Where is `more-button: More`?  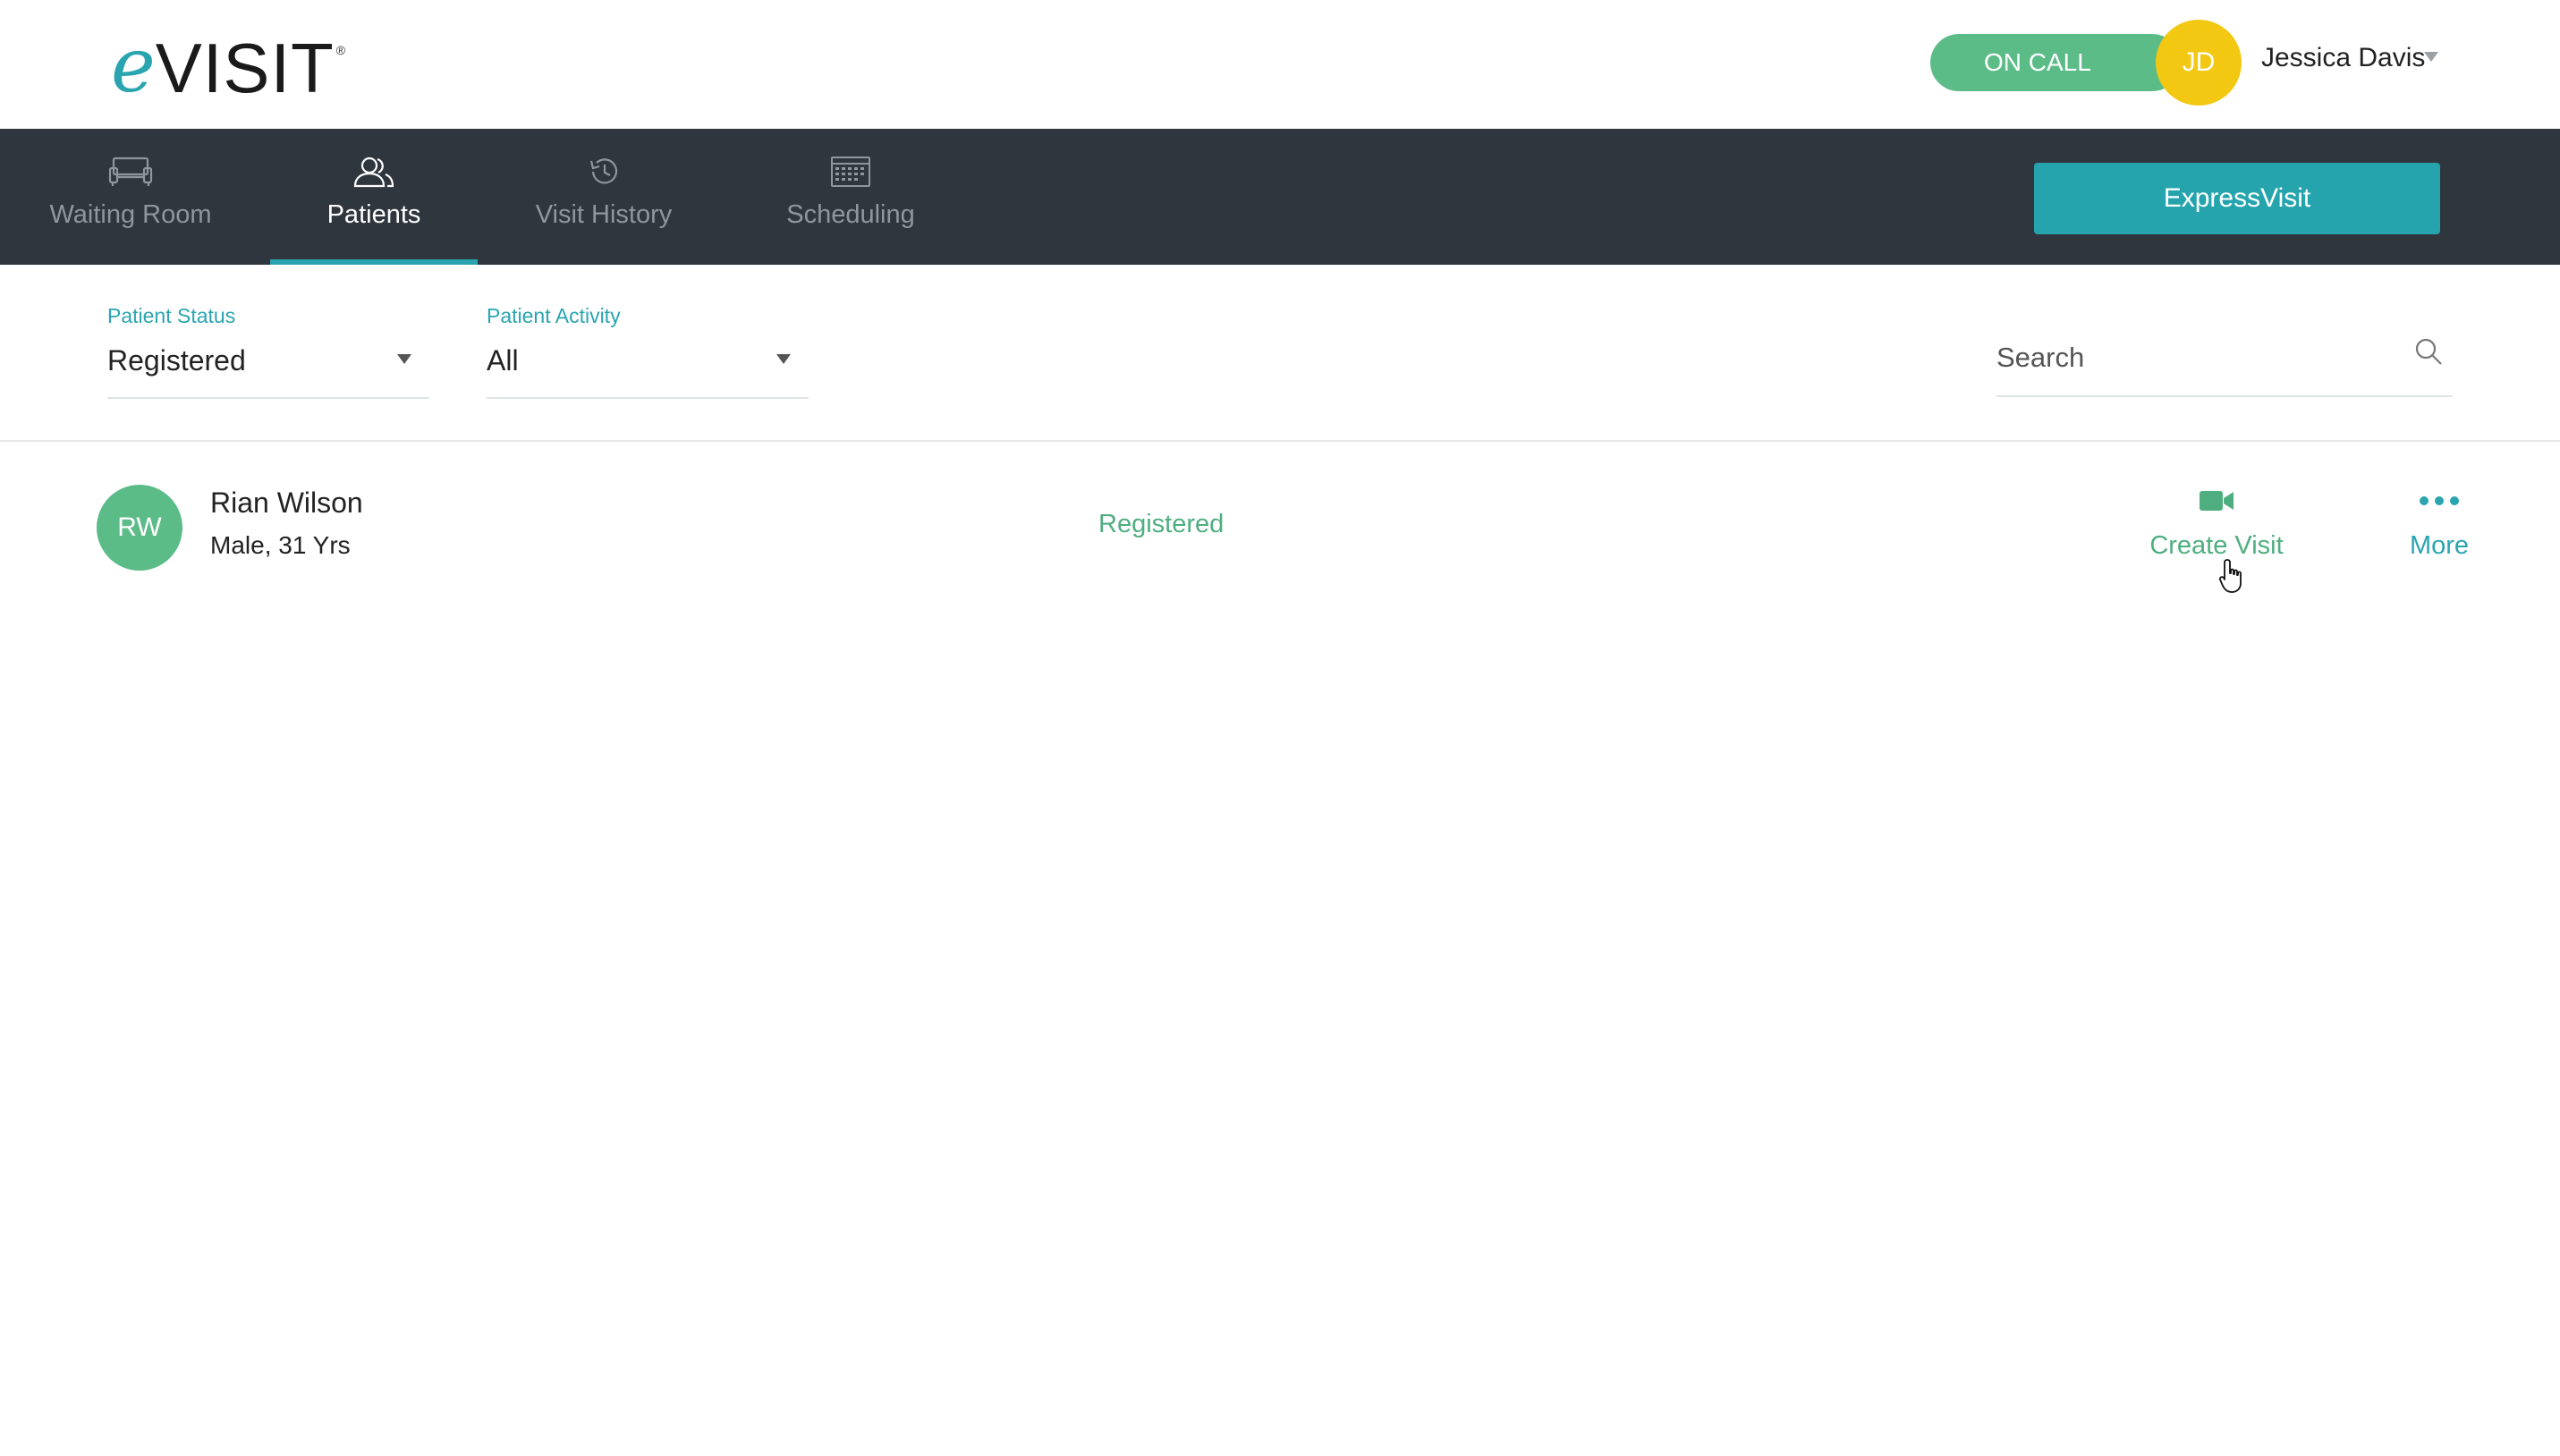 more-button: More is located at coordinates (2439, 523).